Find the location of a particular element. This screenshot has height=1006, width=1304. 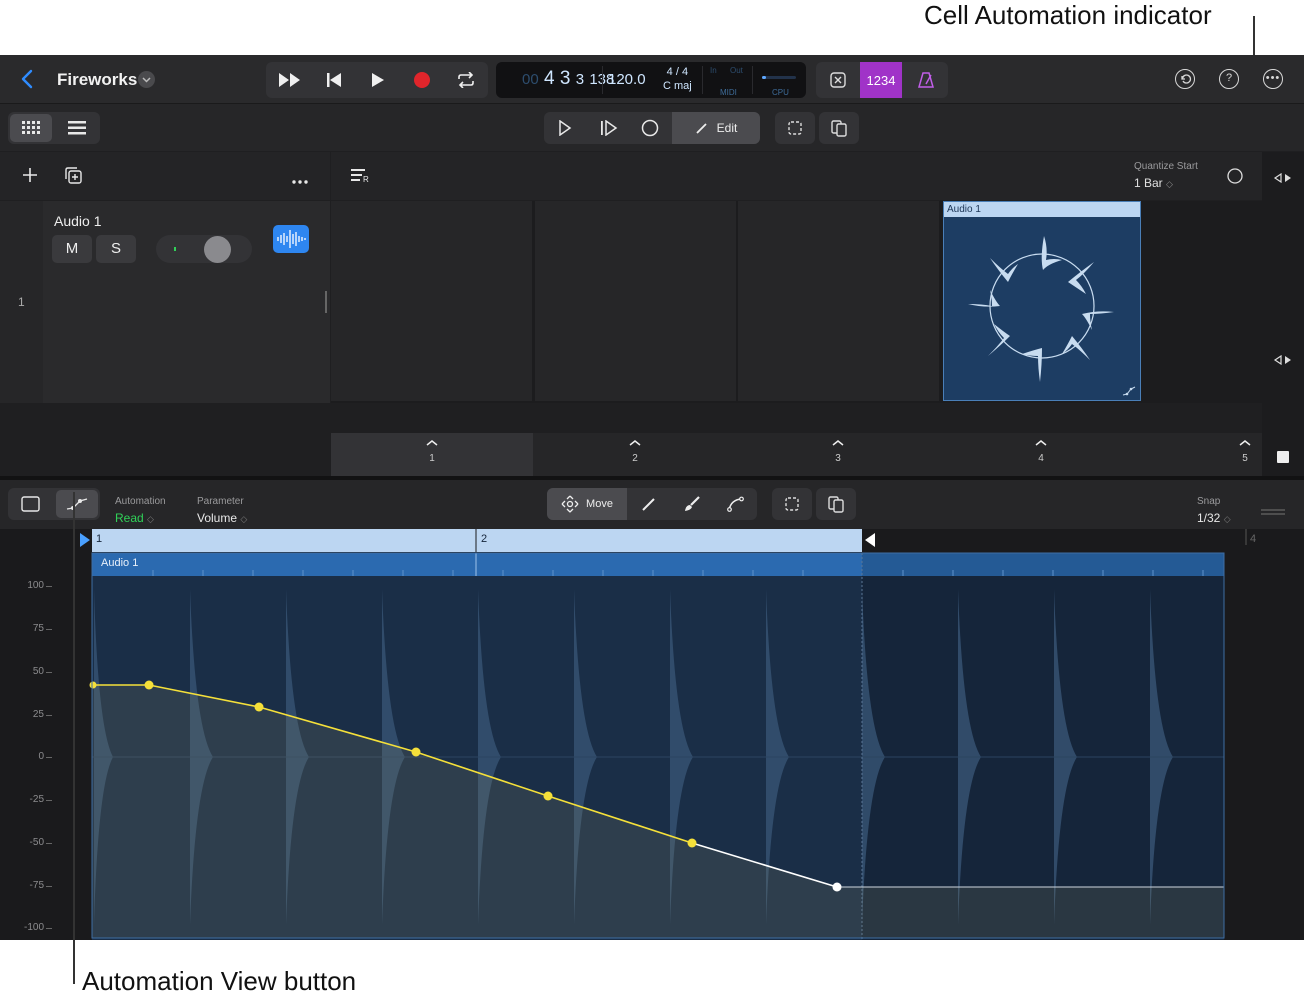

paste-cell-icon is located at coordinates (839, 128).